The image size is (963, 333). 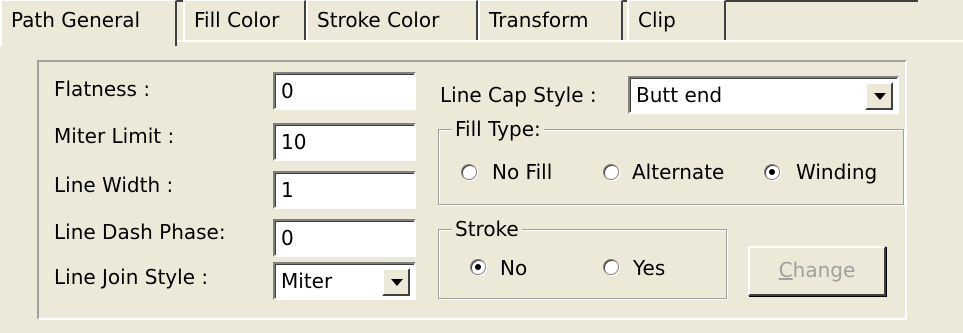 What do you see at coordinates (76, 20) in the screenshot?
I see `tab-label: Path General` at bounding box center [76, 20].